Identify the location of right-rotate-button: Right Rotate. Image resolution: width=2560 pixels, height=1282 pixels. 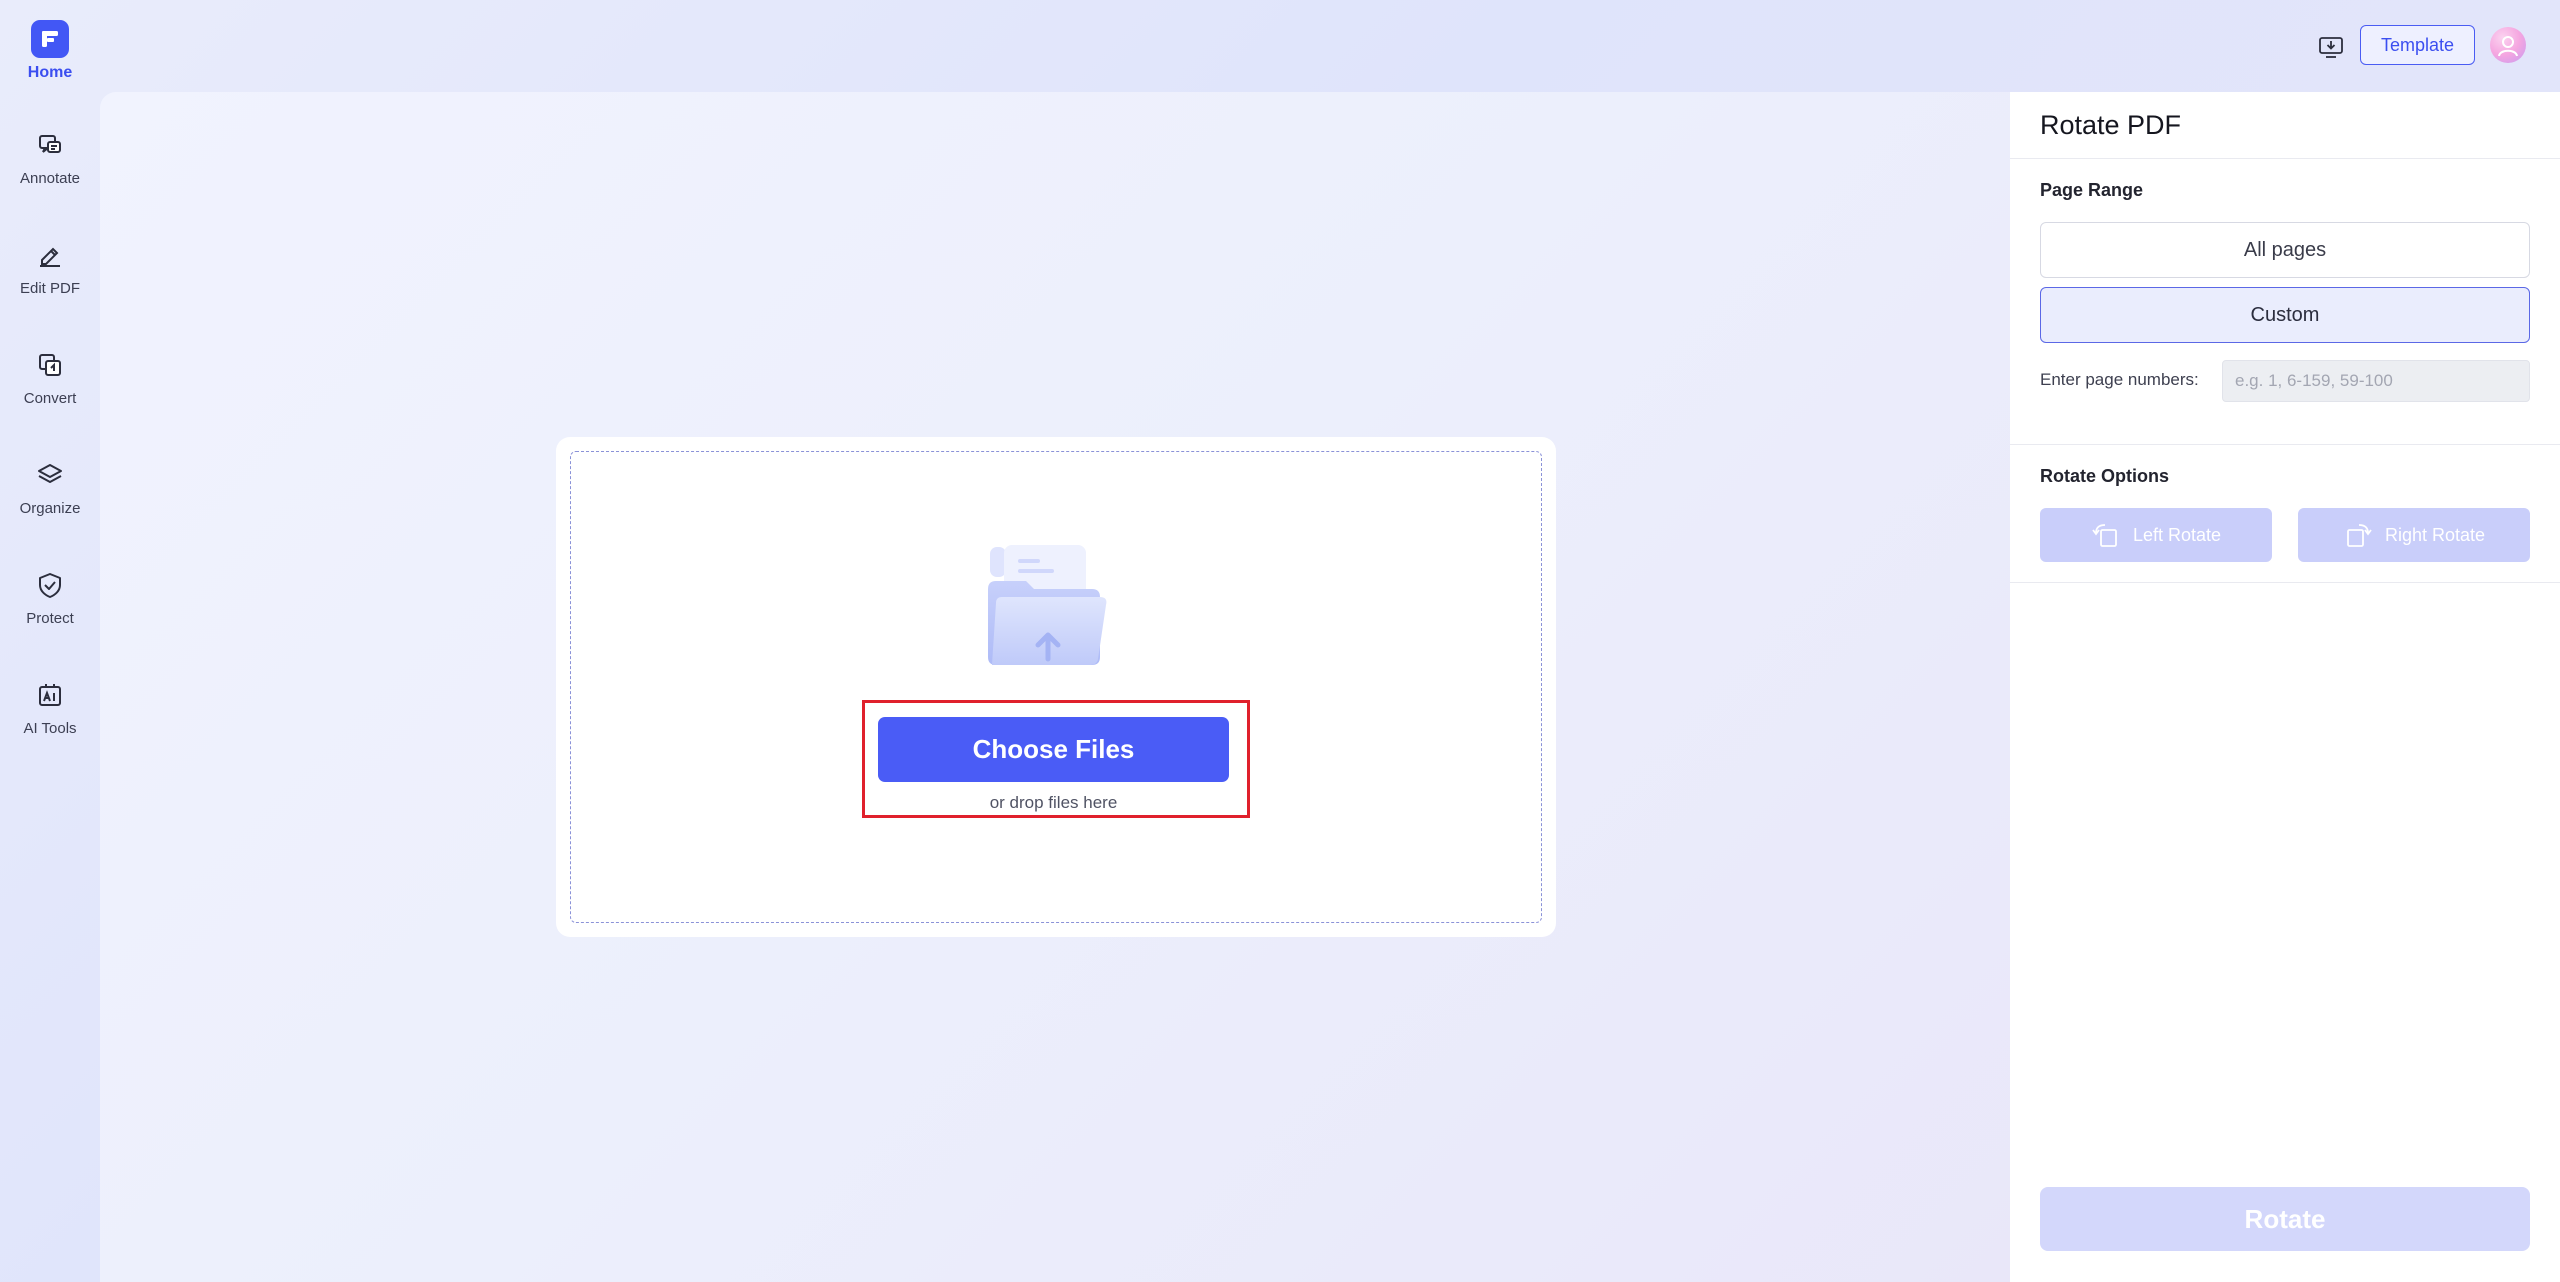
(2414, 535).